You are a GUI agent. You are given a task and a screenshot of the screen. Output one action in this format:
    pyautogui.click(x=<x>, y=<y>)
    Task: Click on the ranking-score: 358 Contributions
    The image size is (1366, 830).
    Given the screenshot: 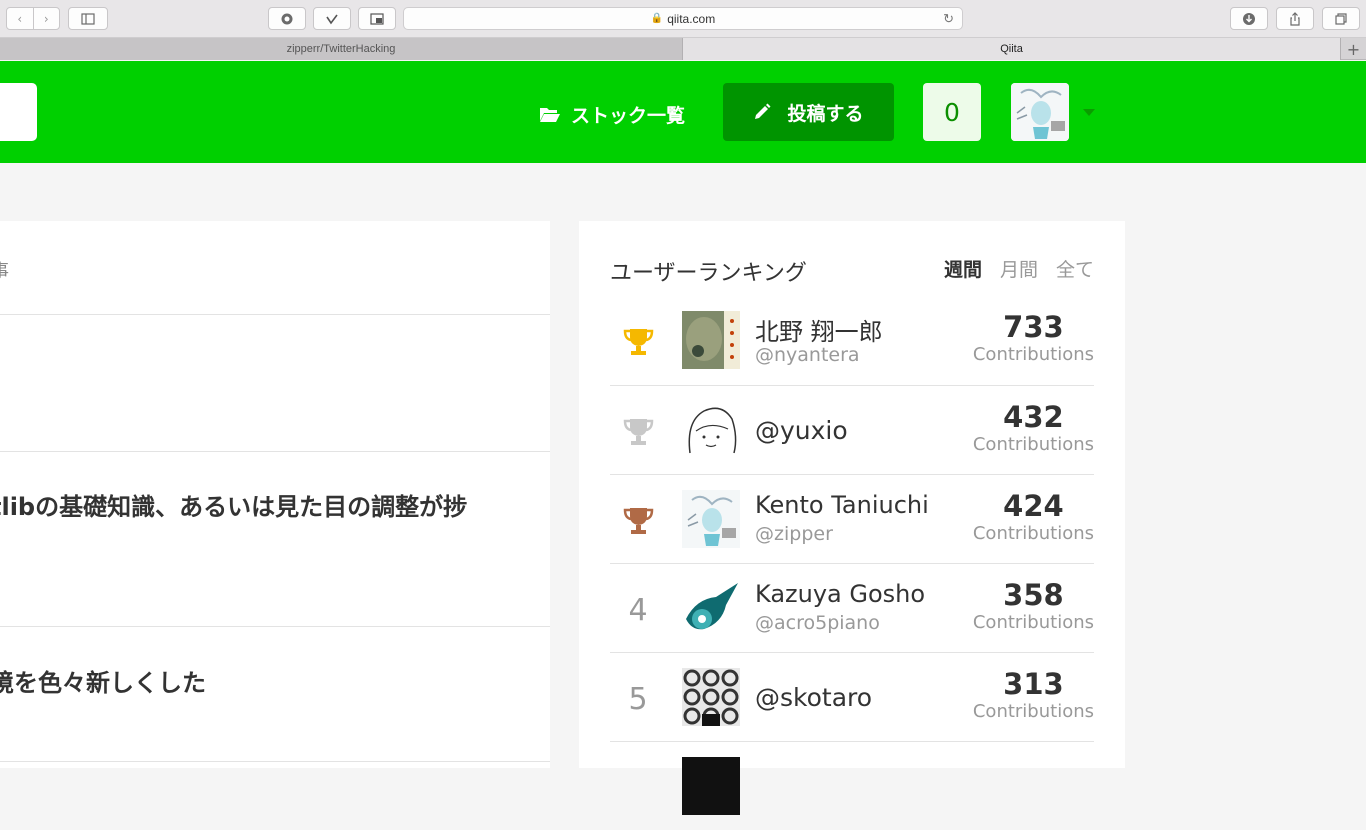 What is the action you would take?
    pyautogui.click(x=1033, y=606)
    